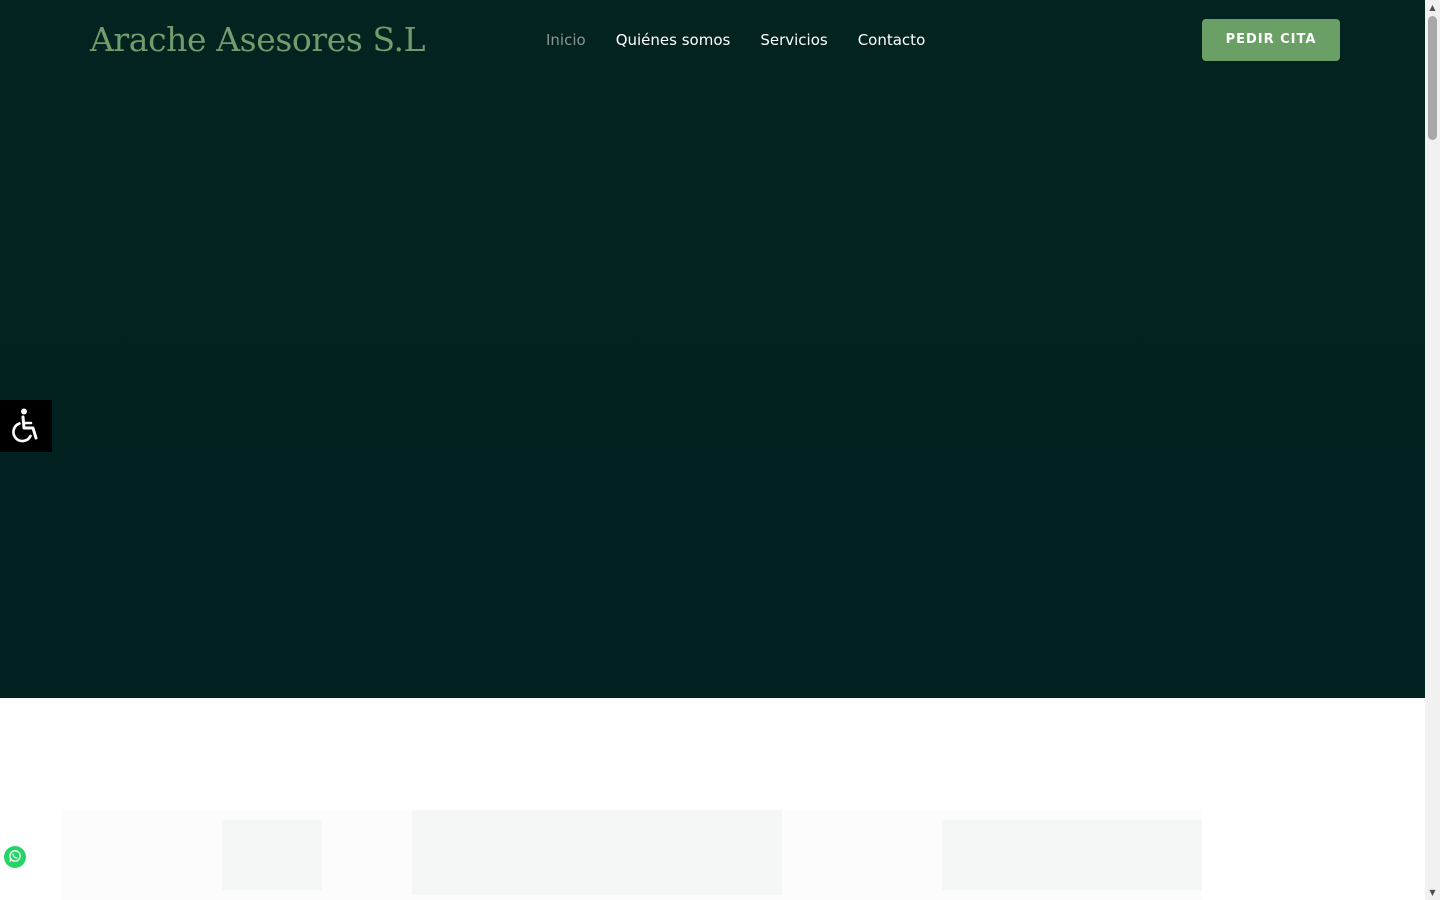 The width and height of the screenshot is (1440, 900). I want to click on wheelchair-icon, so click(26, 426).